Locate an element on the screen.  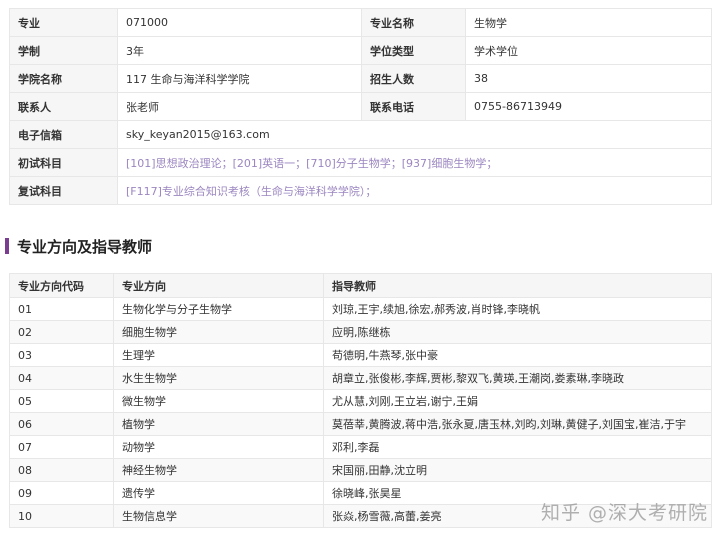
duration-label: 学制 is located at coordinates (63, 50).